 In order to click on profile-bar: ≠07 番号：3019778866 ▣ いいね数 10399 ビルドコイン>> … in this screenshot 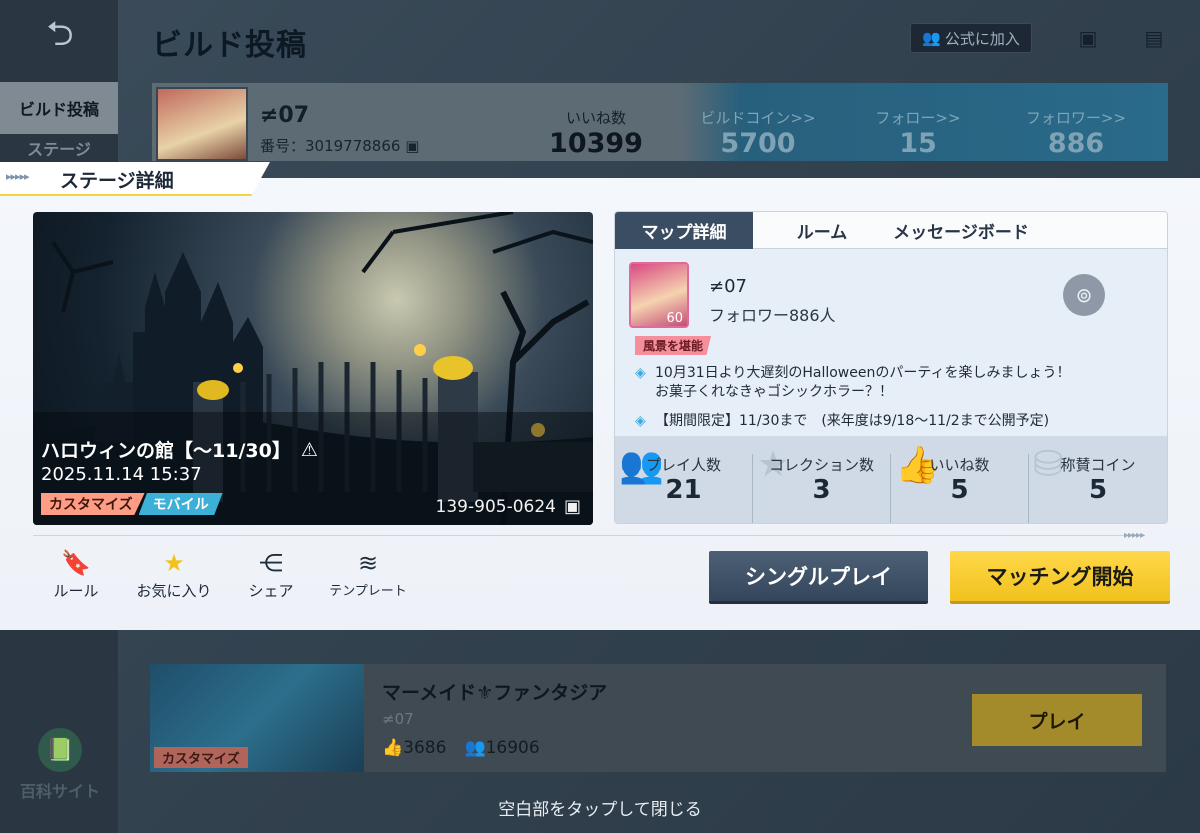, I will do `click(660, 122)`.